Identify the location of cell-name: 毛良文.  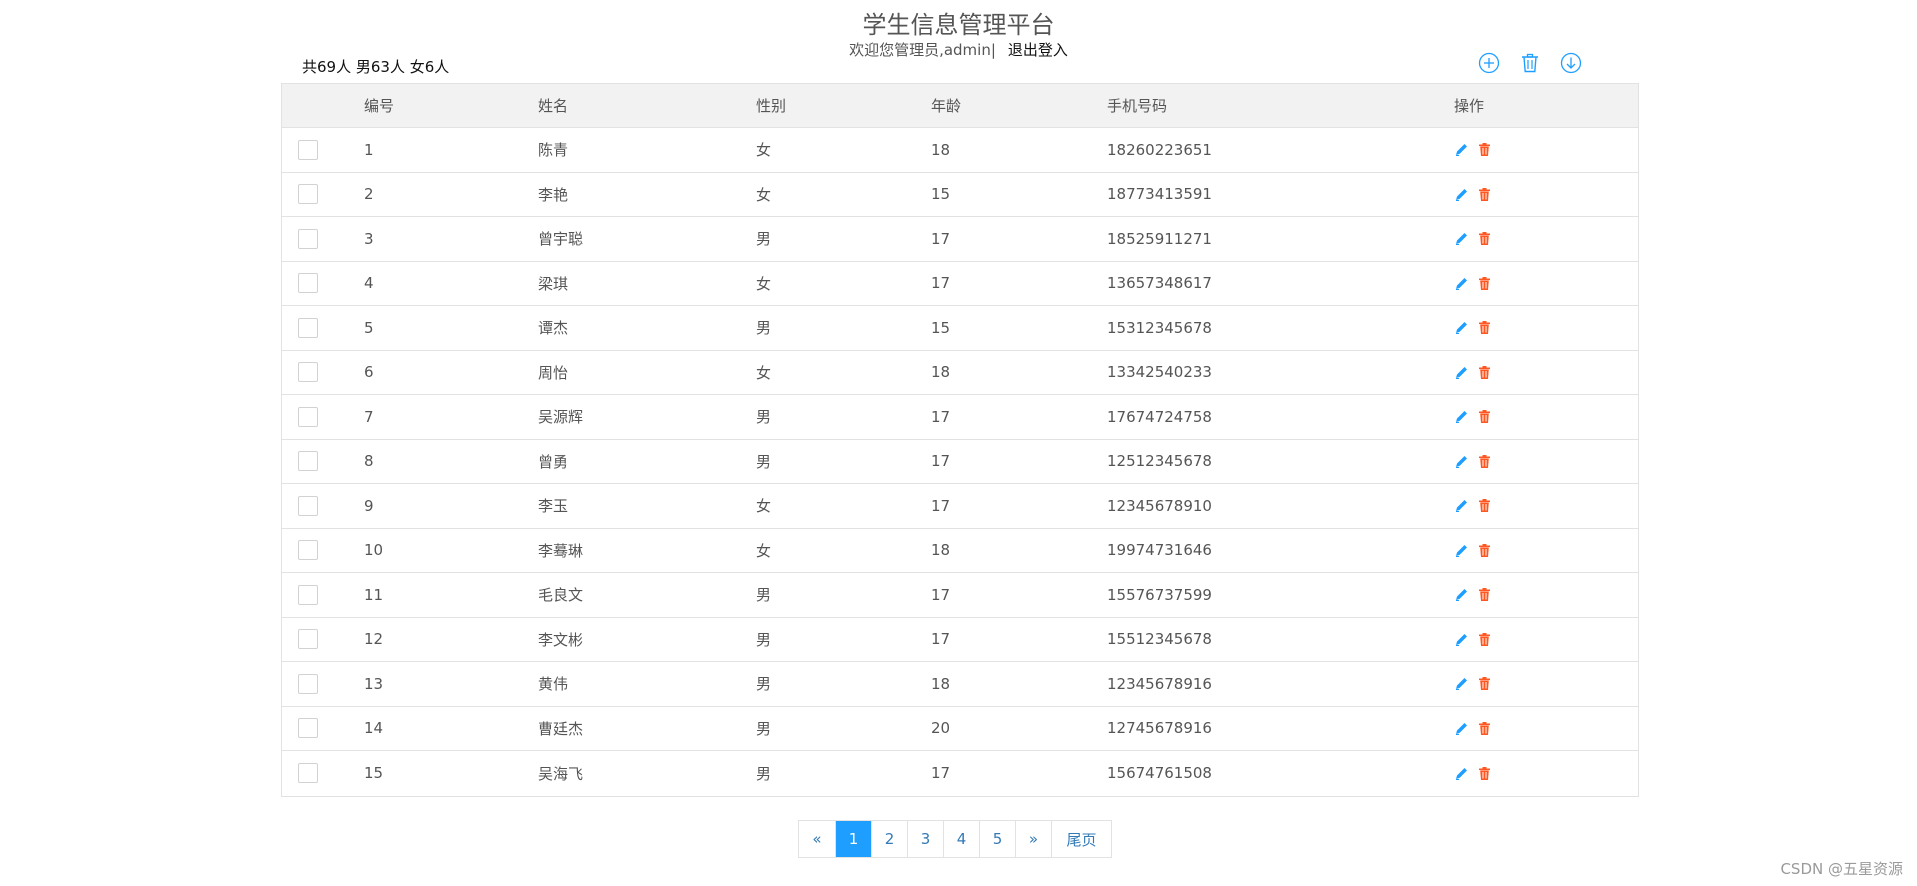
(561, 595).